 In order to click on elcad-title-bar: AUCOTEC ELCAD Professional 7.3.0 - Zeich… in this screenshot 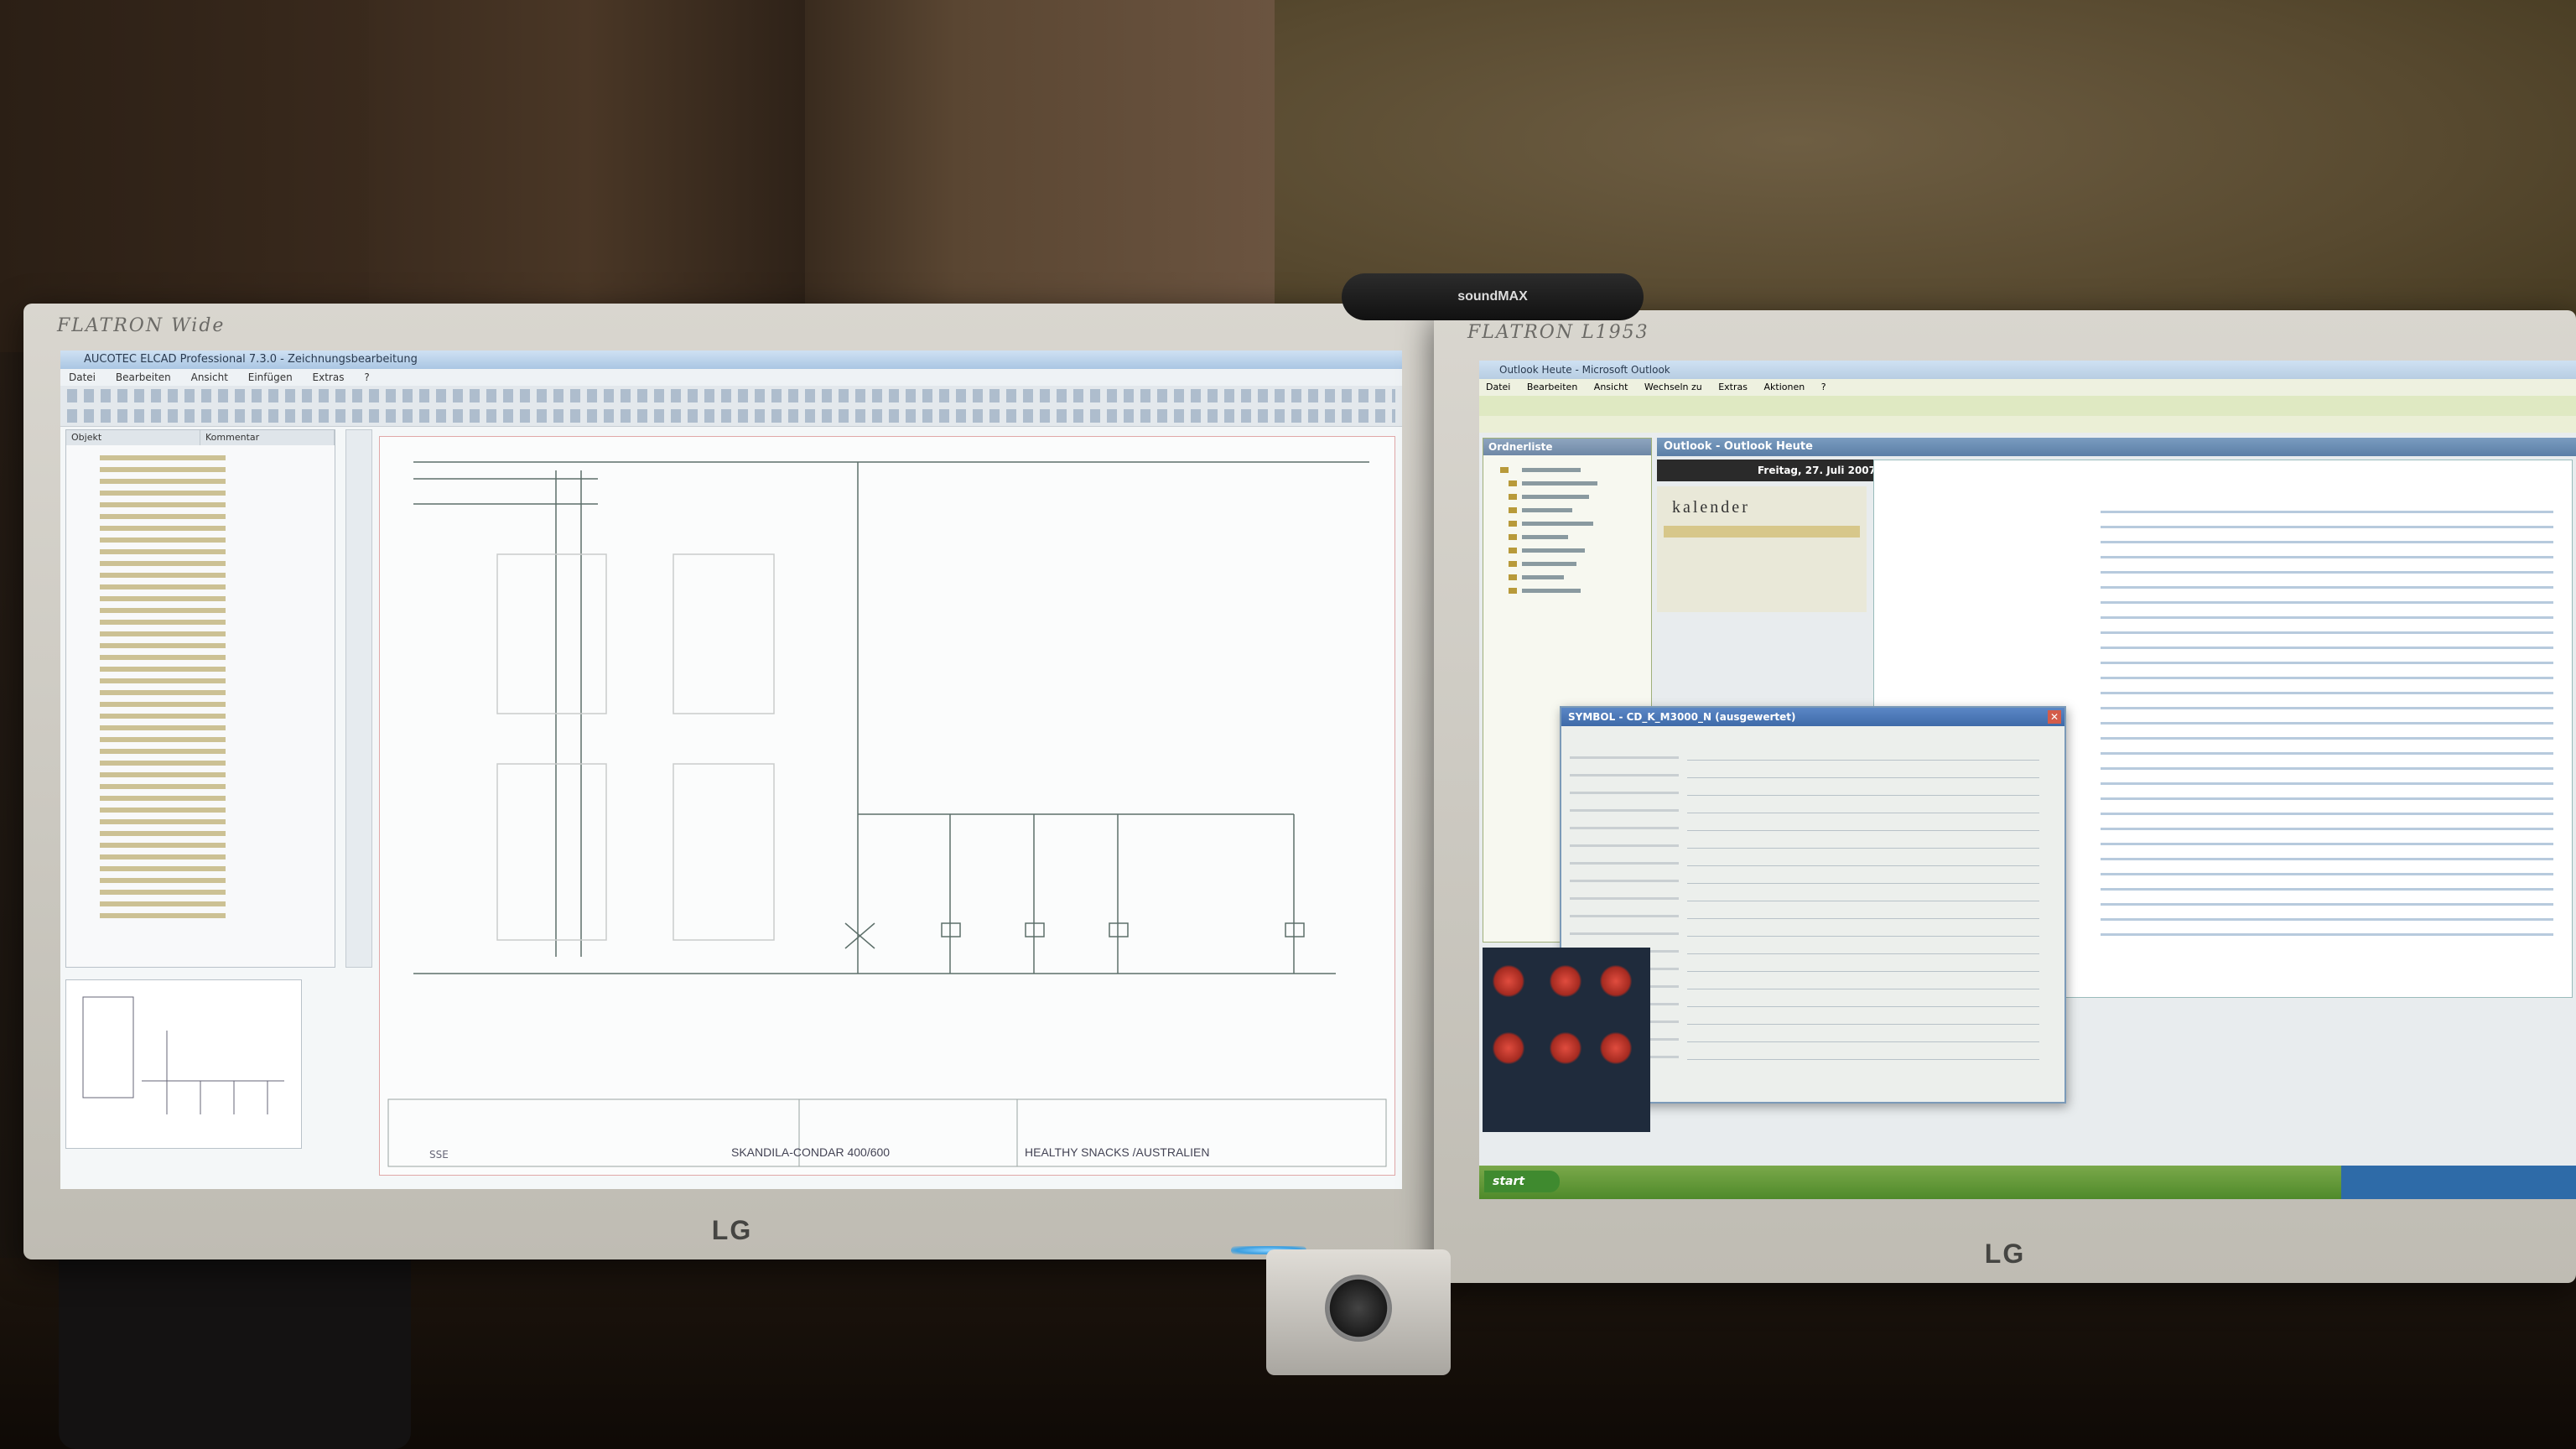, I will do `click(731, 360)`.